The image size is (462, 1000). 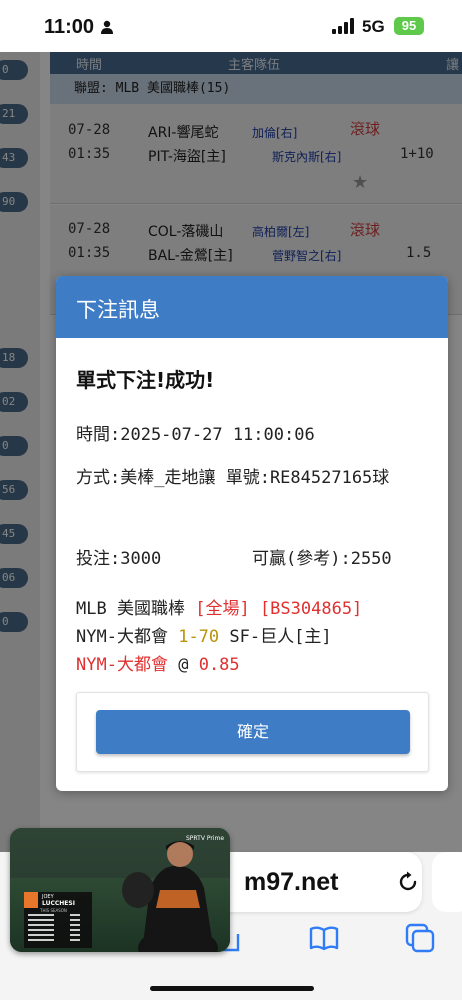 What do you see at coordinates (322, 559) in the screenshot?
I see `bet-win: 可贏(參考):2550` at bounding box center [322, 559].